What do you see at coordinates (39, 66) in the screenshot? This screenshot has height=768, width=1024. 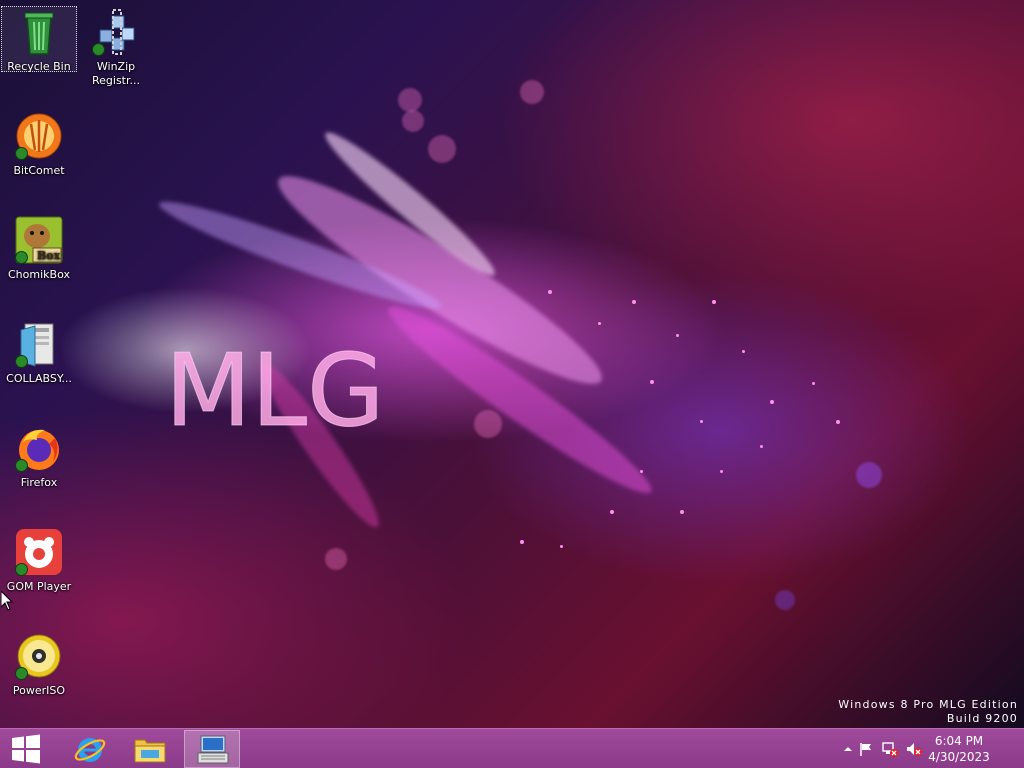 I see `desktop-icon-label: Recycle Bin` at bounding box center [39, 66].